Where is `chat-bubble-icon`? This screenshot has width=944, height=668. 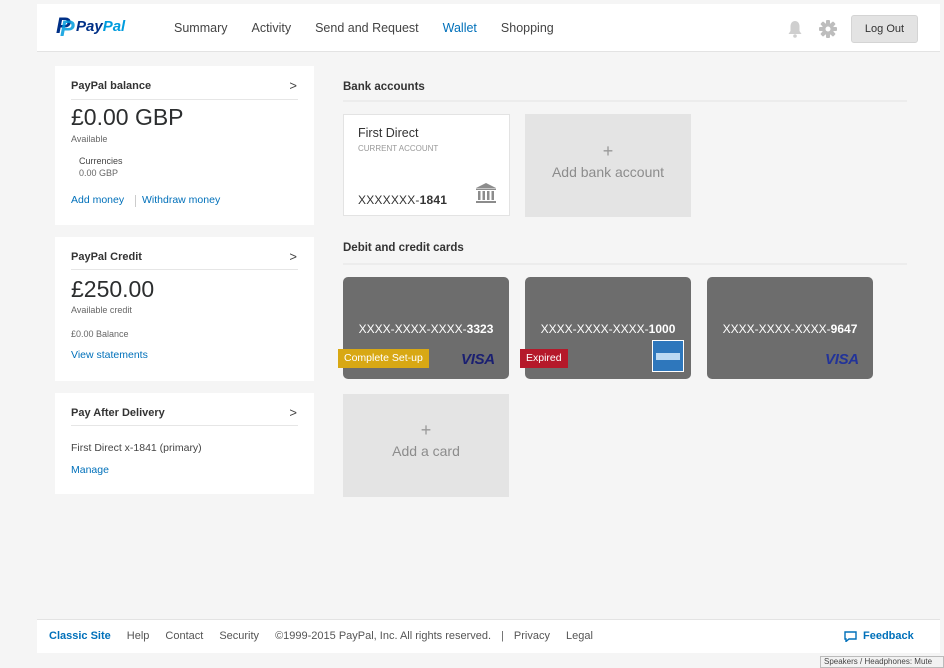 chat-bubble-icon is located at coordinates (850, 636).